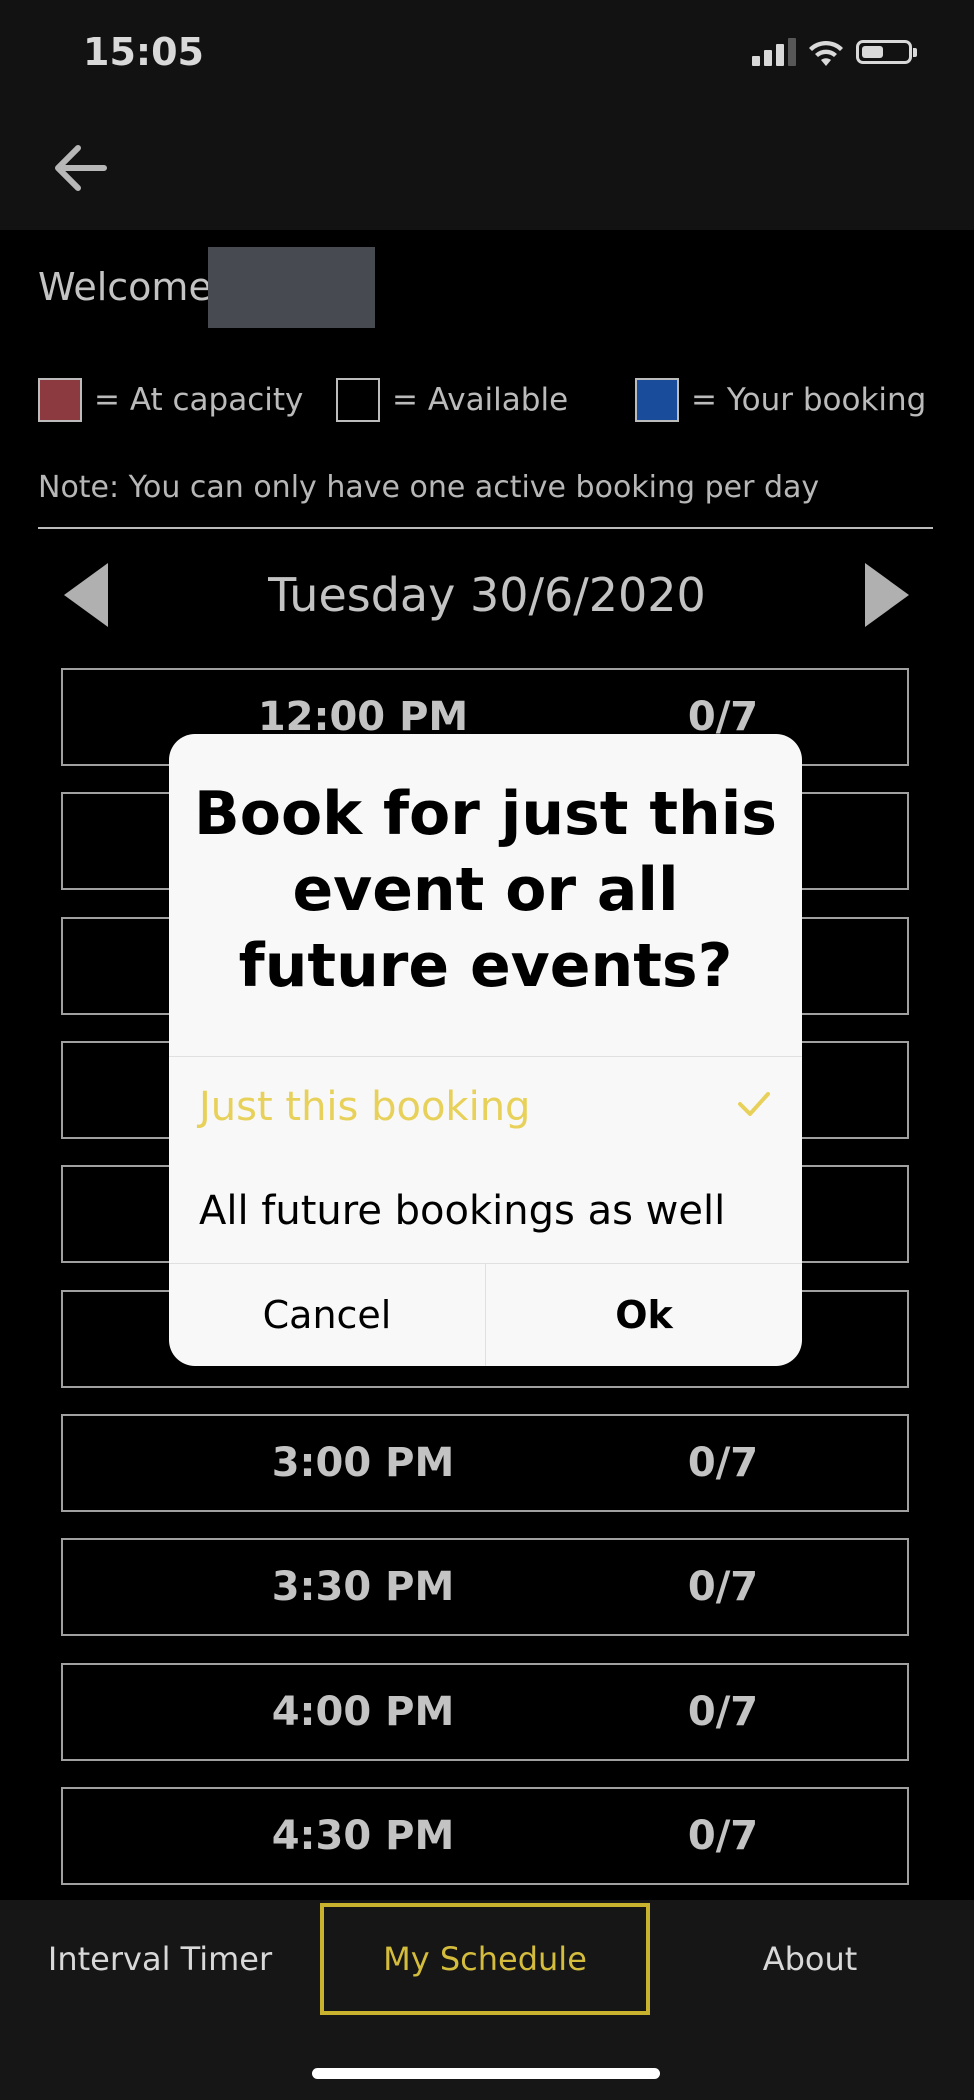  I want to click on tab-about: About, so click(810, 1959).